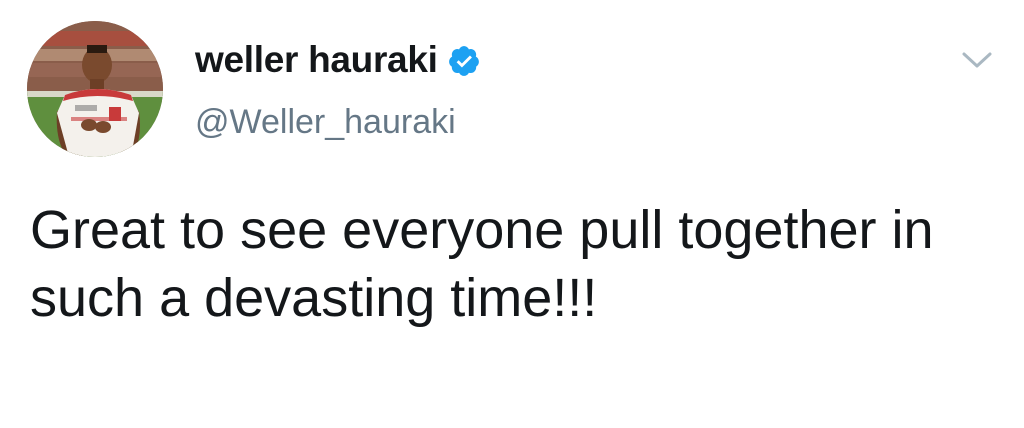 The height and width of the screenshot is (428, 1024). Describe the element at coordinates (325, 122) in the screenshot. I see `author-handle: @Weller_hauraki` at that location.